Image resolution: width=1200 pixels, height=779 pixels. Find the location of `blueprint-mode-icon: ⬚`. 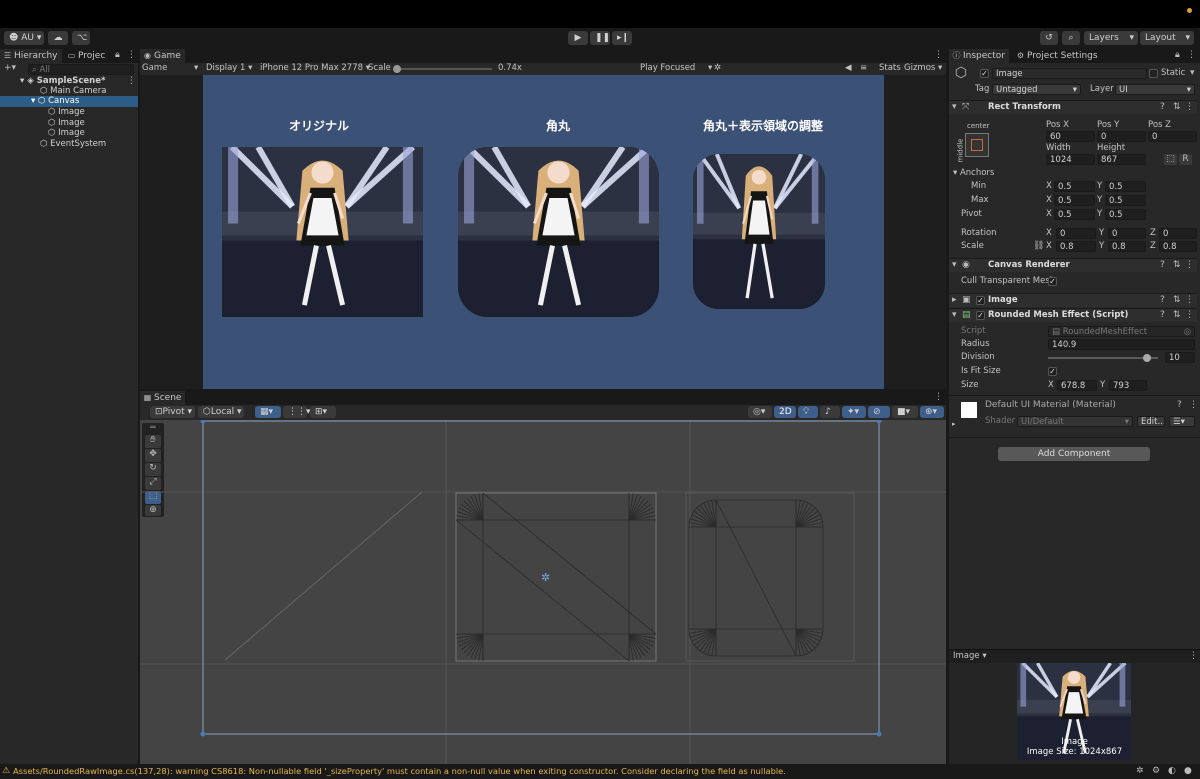

blueprint-mode-icon: ⬚ is located at coordinates (1170, 159).